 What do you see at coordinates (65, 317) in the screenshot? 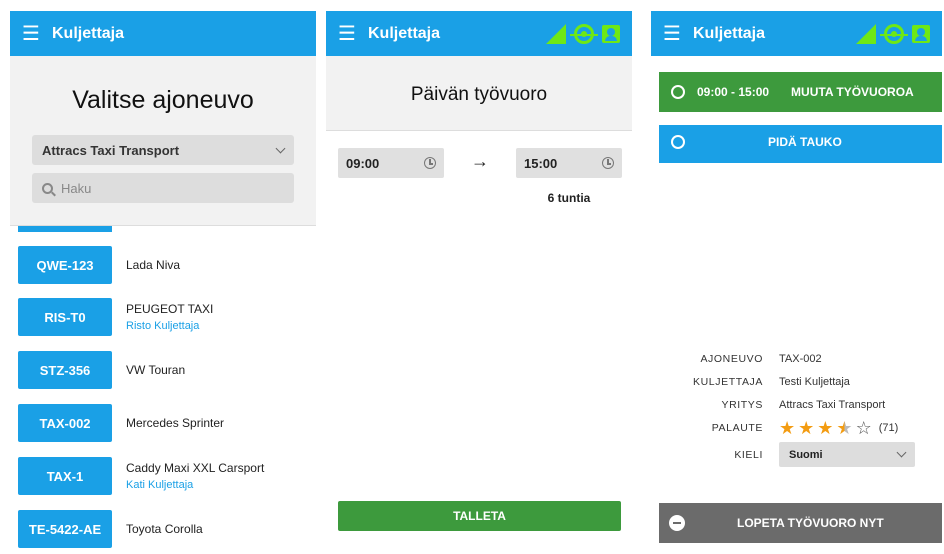
I see `vehicle-button: RIS-T0` at bounding box center [65, 317].